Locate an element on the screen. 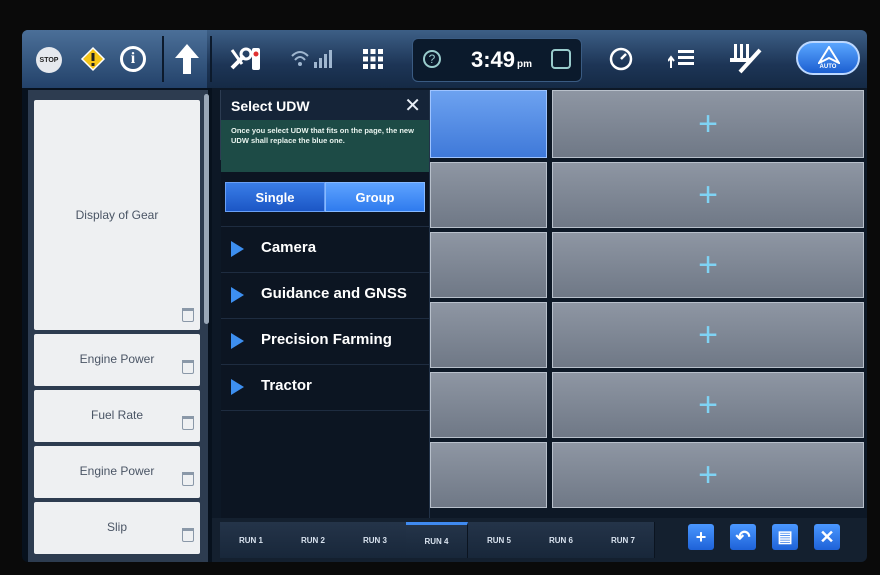  tab-run-5: RUN 5 is located at coordinates (499, 540).